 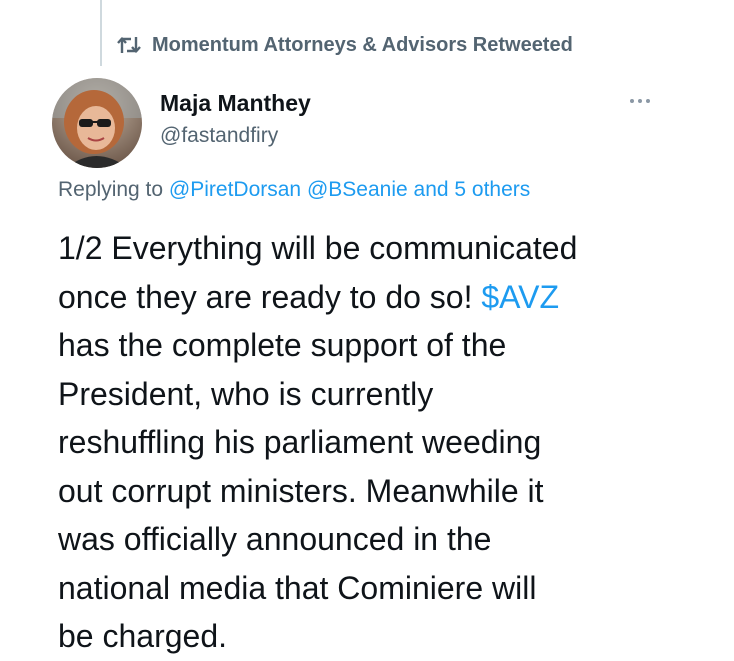 I want to click on mention-link: @BSeanie, so click(x=357, y=189).